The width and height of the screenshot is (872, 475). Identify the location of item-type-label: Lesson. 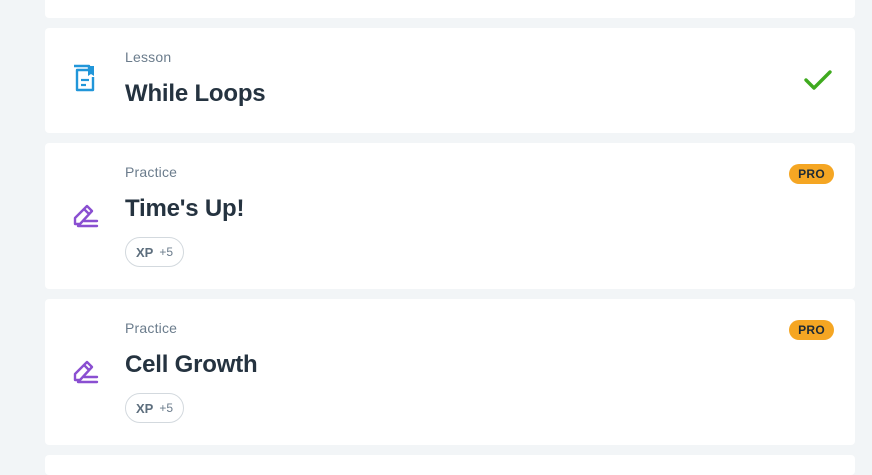
(148, 57).